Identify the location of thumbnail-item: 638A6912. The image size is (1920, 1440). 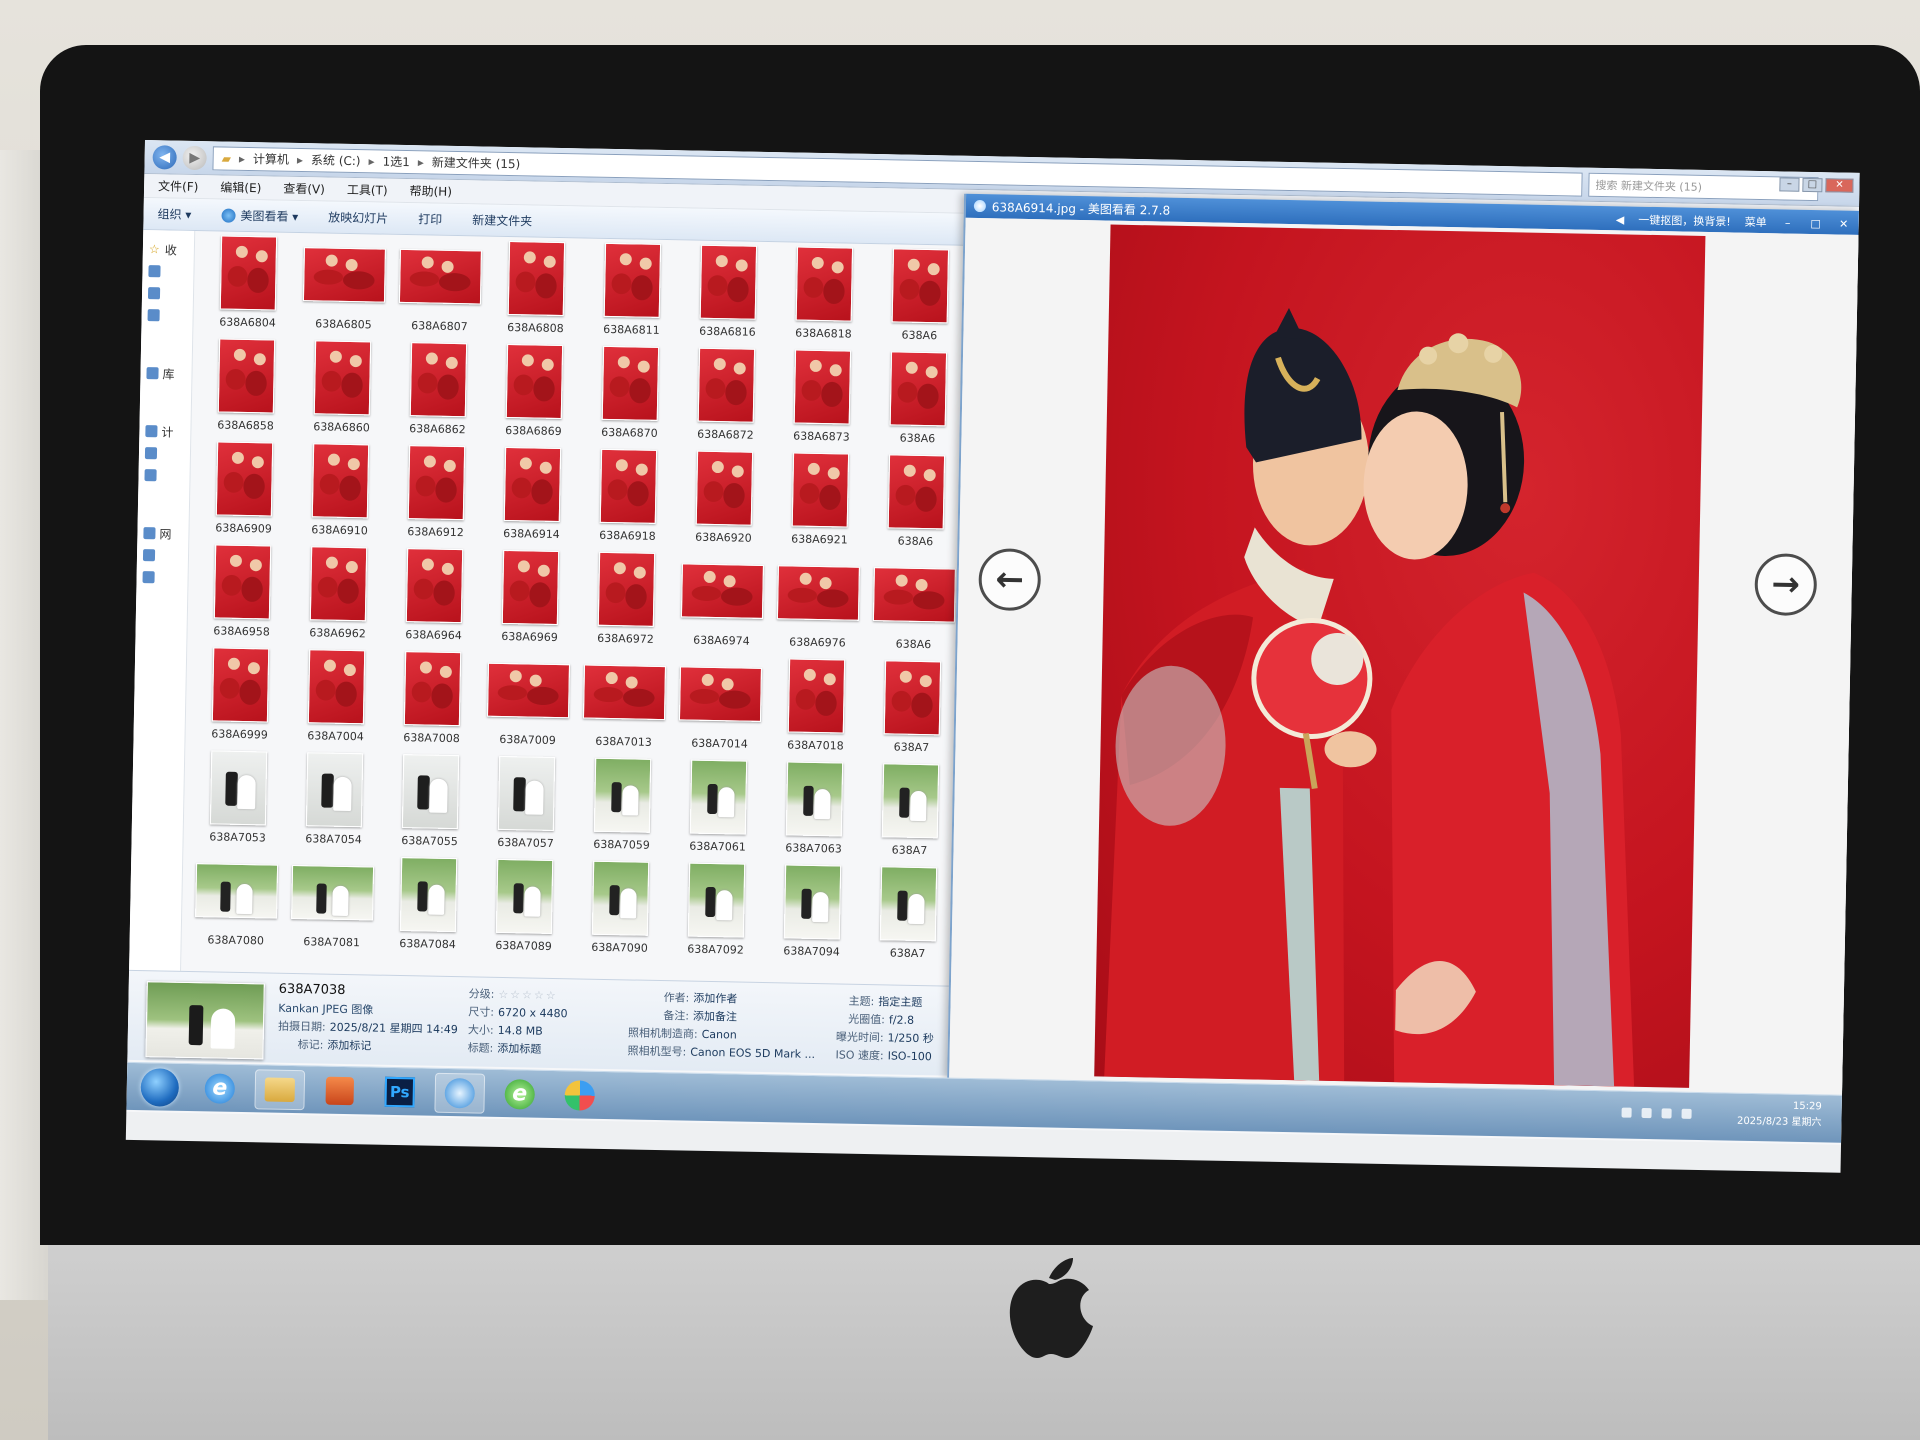
(436, 497).